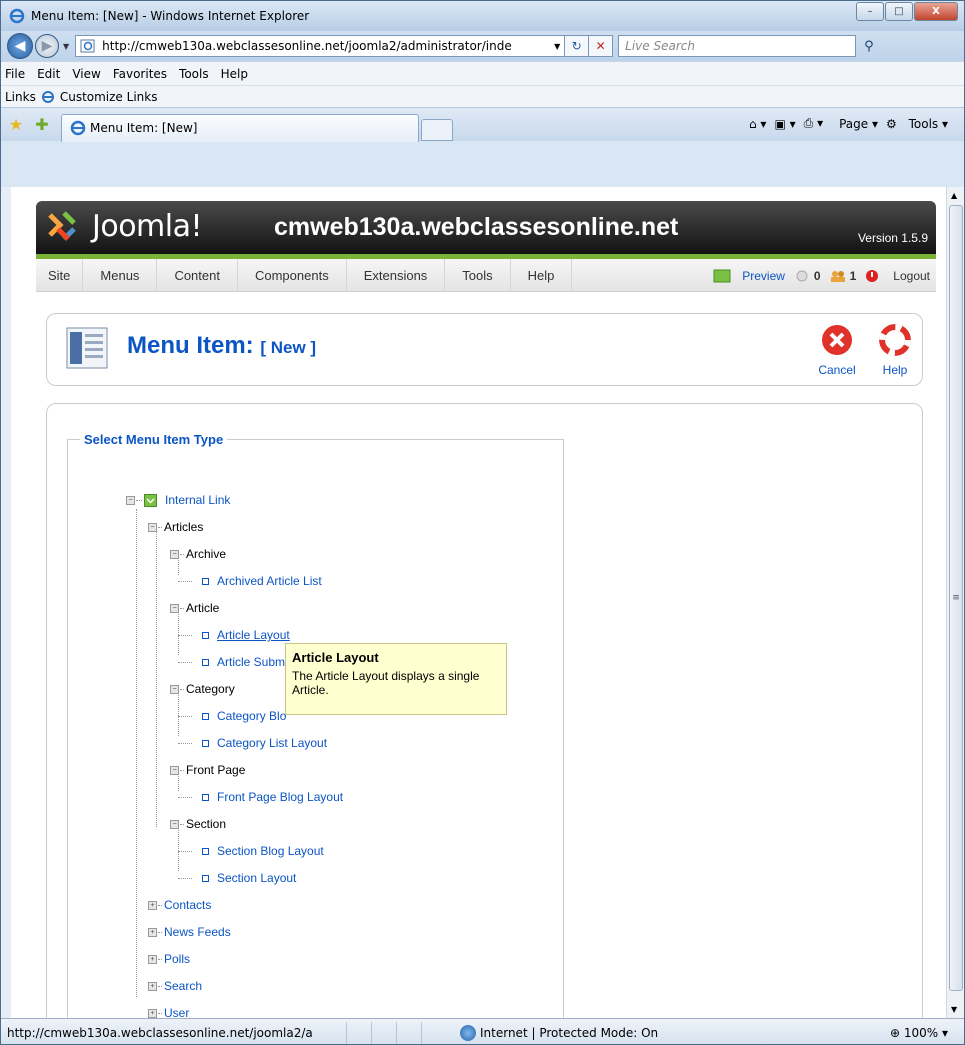 This screenshot has width=965, height=1045. I want to click on tree-node-contacts: + Contacts, so click(179, 905).